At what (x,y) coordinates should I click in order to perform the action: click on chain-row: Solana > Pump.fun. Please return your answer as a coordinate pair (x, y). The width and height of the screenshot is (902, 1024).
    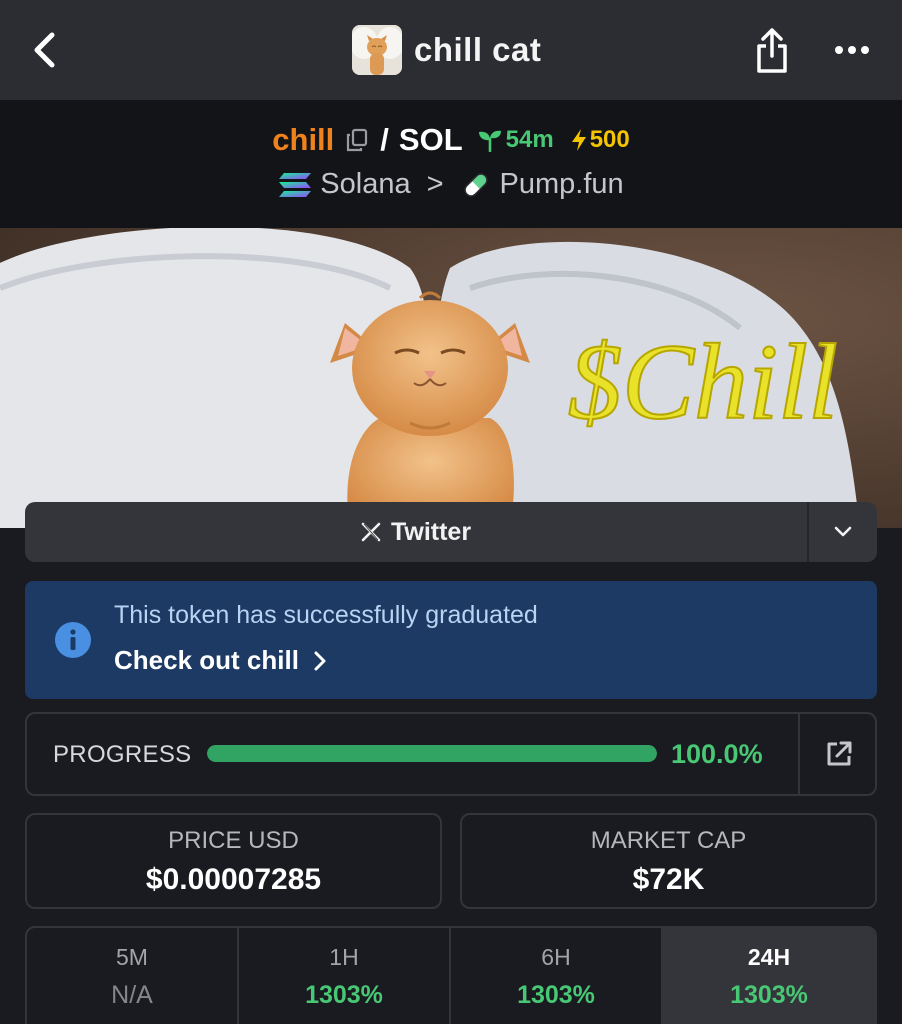
    Looking at the image, I should click on (451, 184).